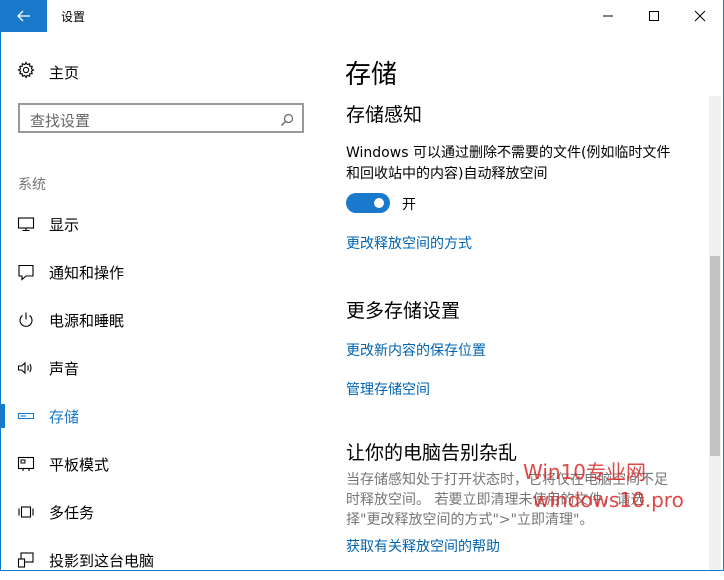 The width and height of the screenshot is (724, 580). What do you see at coordinates (26, 560) in the screenshot?
I see `project-icon` at bounding box center [26, 560].